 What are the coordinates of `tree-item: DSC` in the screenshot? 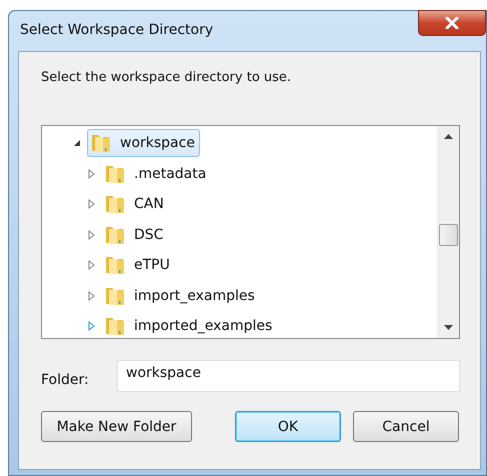 It's located at (134, 234).